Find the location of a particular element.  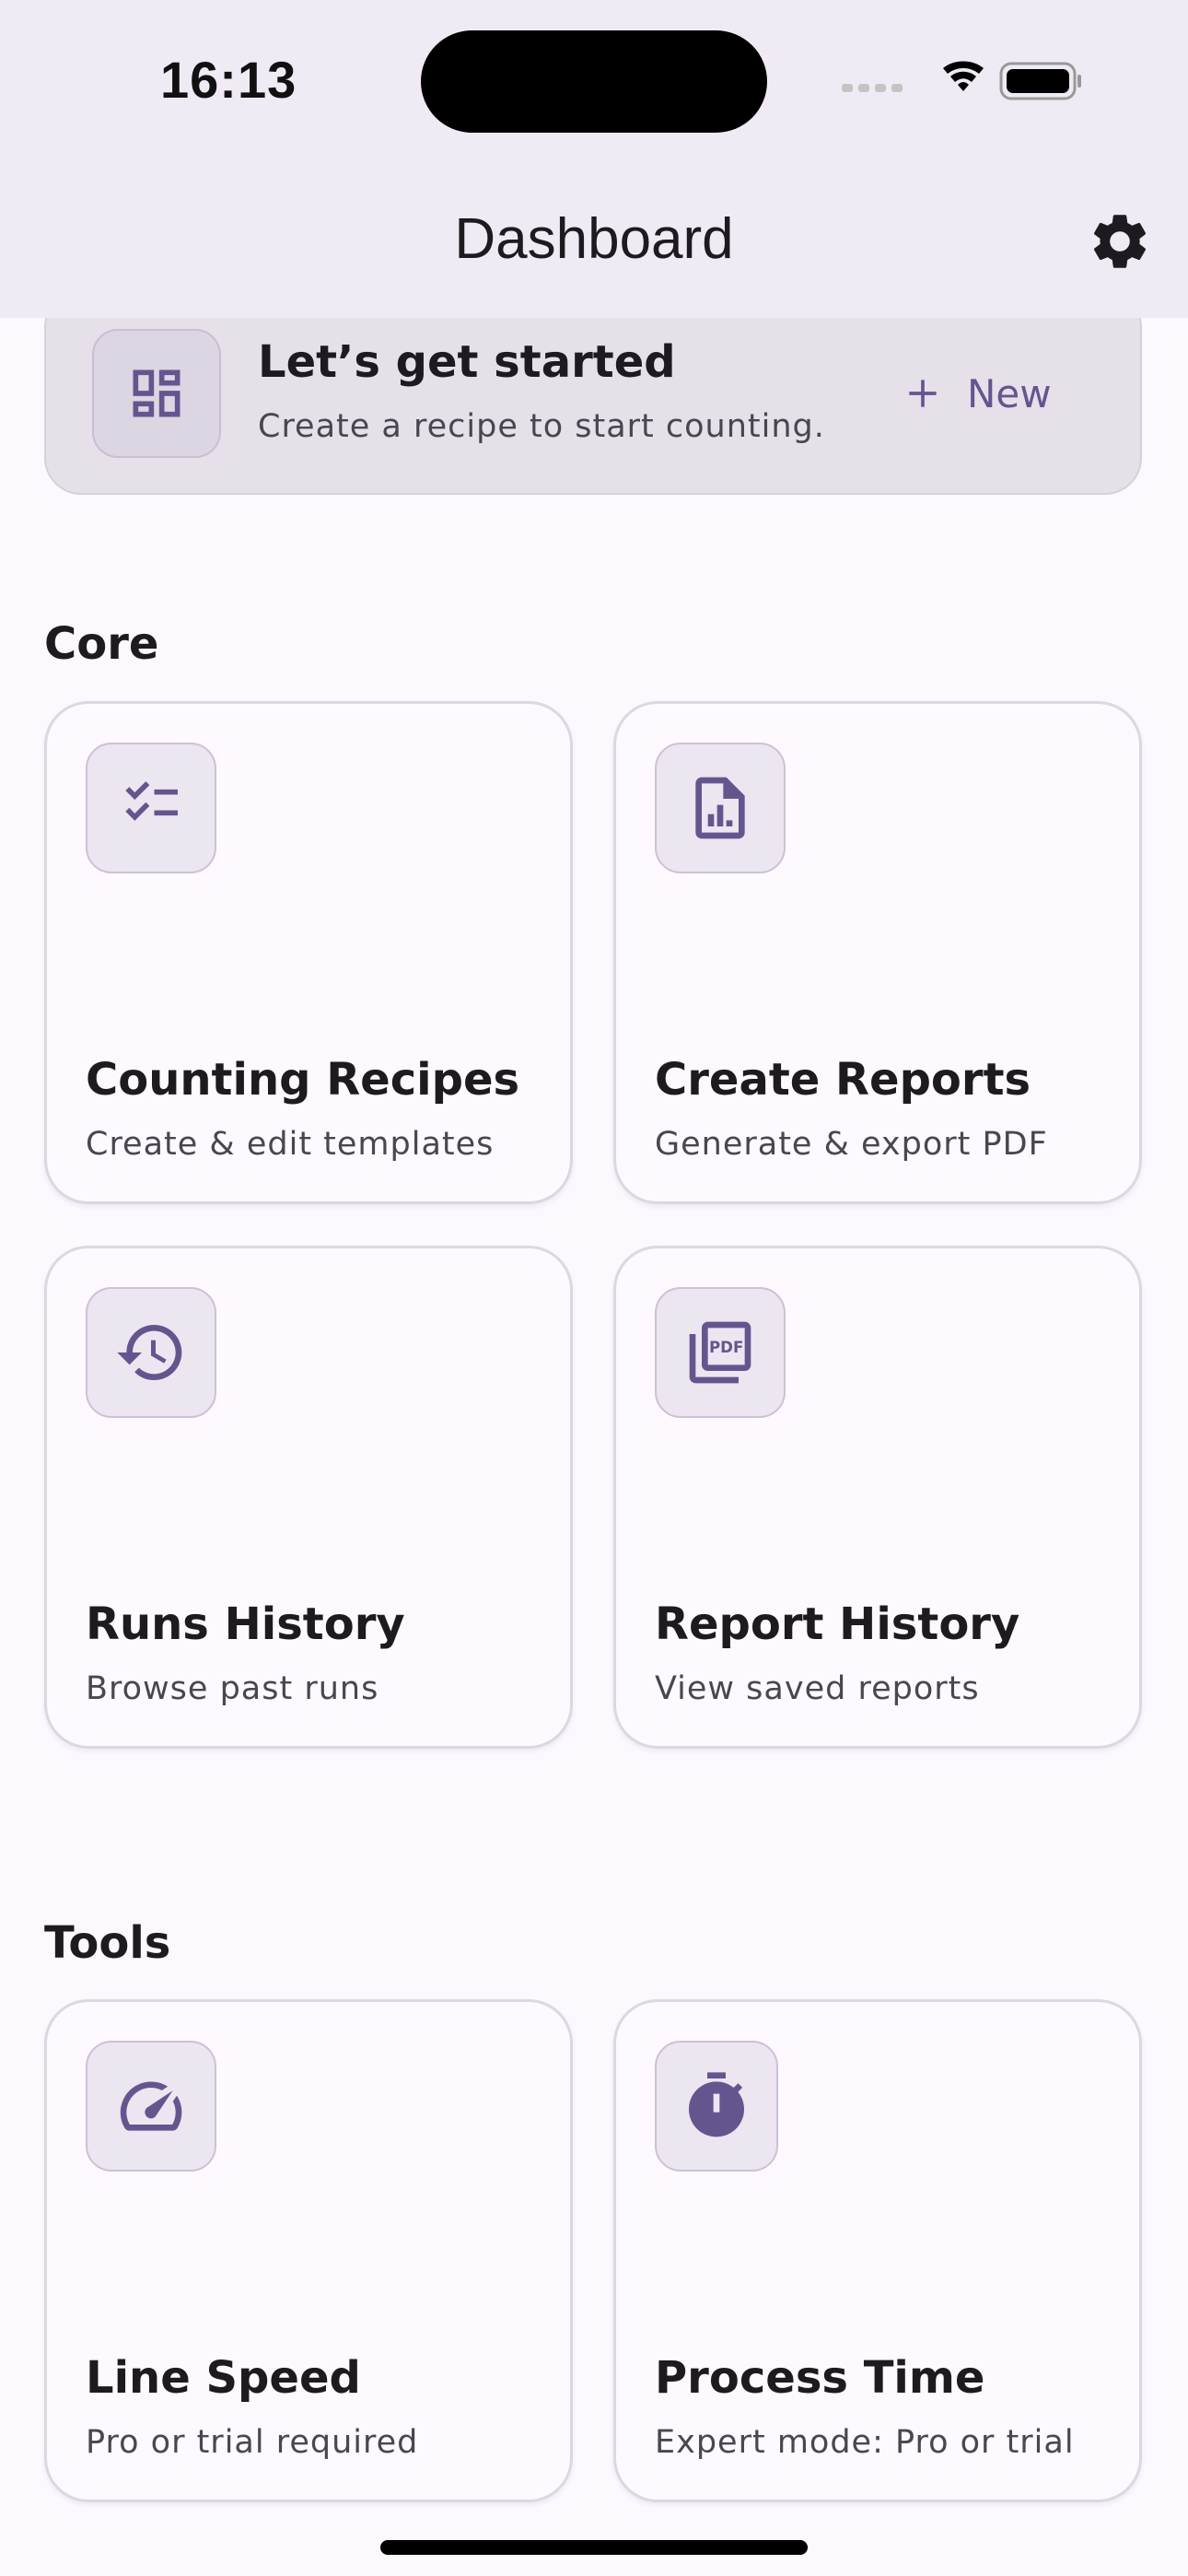

section-title-tools: Tools is located at coordinates (107, 1943).